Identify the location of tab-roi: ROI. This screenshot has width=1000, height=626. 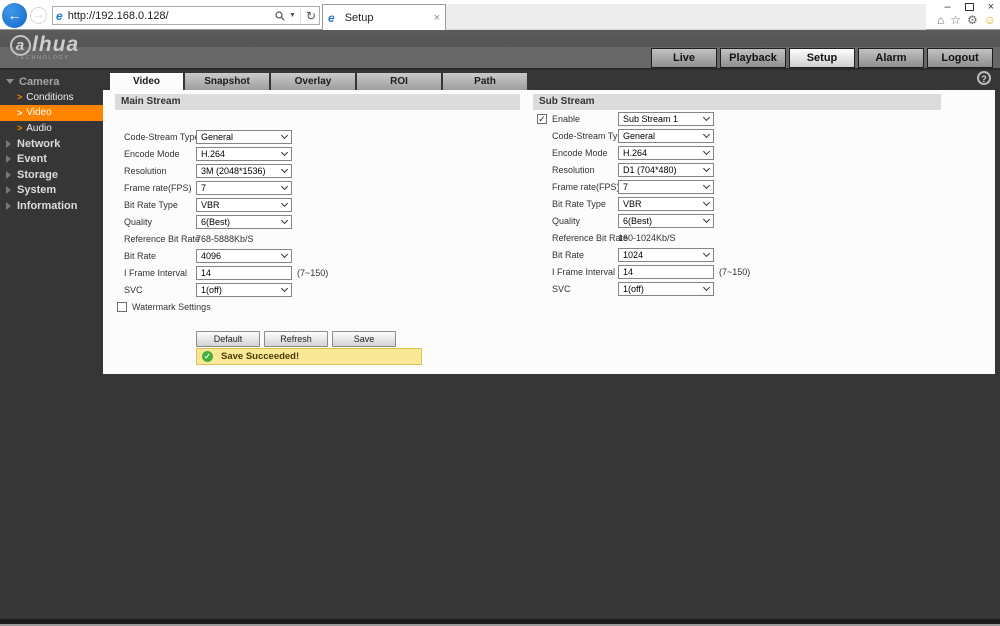
(399, 81).